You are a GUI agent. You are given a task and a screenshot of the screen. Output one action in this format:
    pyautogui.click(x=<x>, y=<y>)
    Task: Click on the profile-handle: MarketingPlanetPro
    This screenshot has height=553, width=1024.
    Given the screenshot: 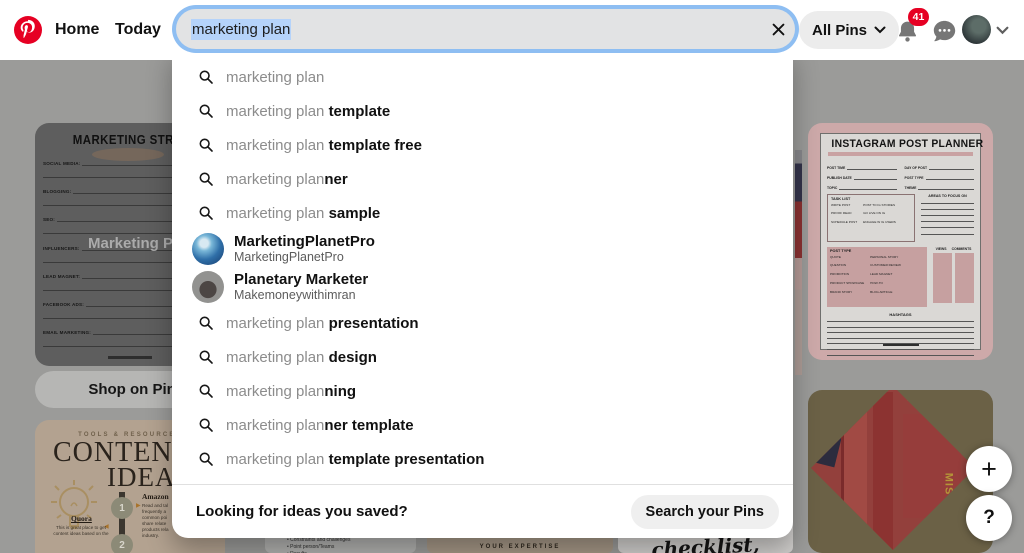 What is the action you would take?
    pyautogui.click(x=289, y=257)
    